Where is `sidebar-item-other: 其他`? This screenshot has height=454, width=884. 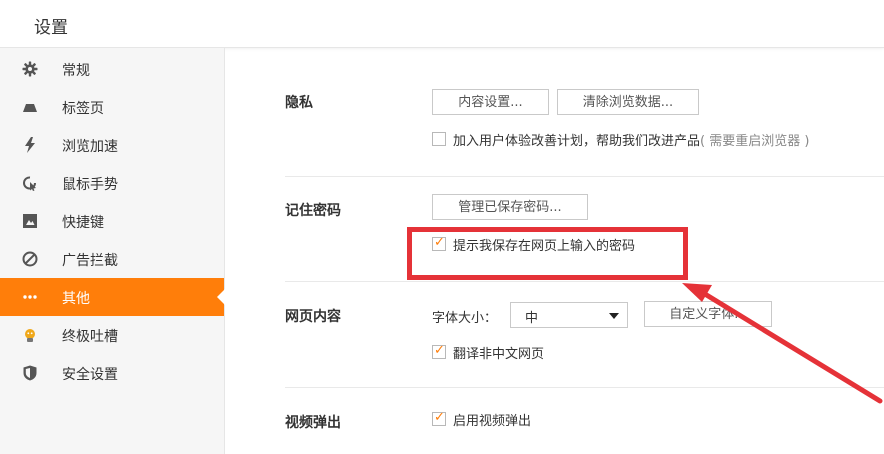 sidebar-item-other: 其他 is located at coordinates (112, 297).